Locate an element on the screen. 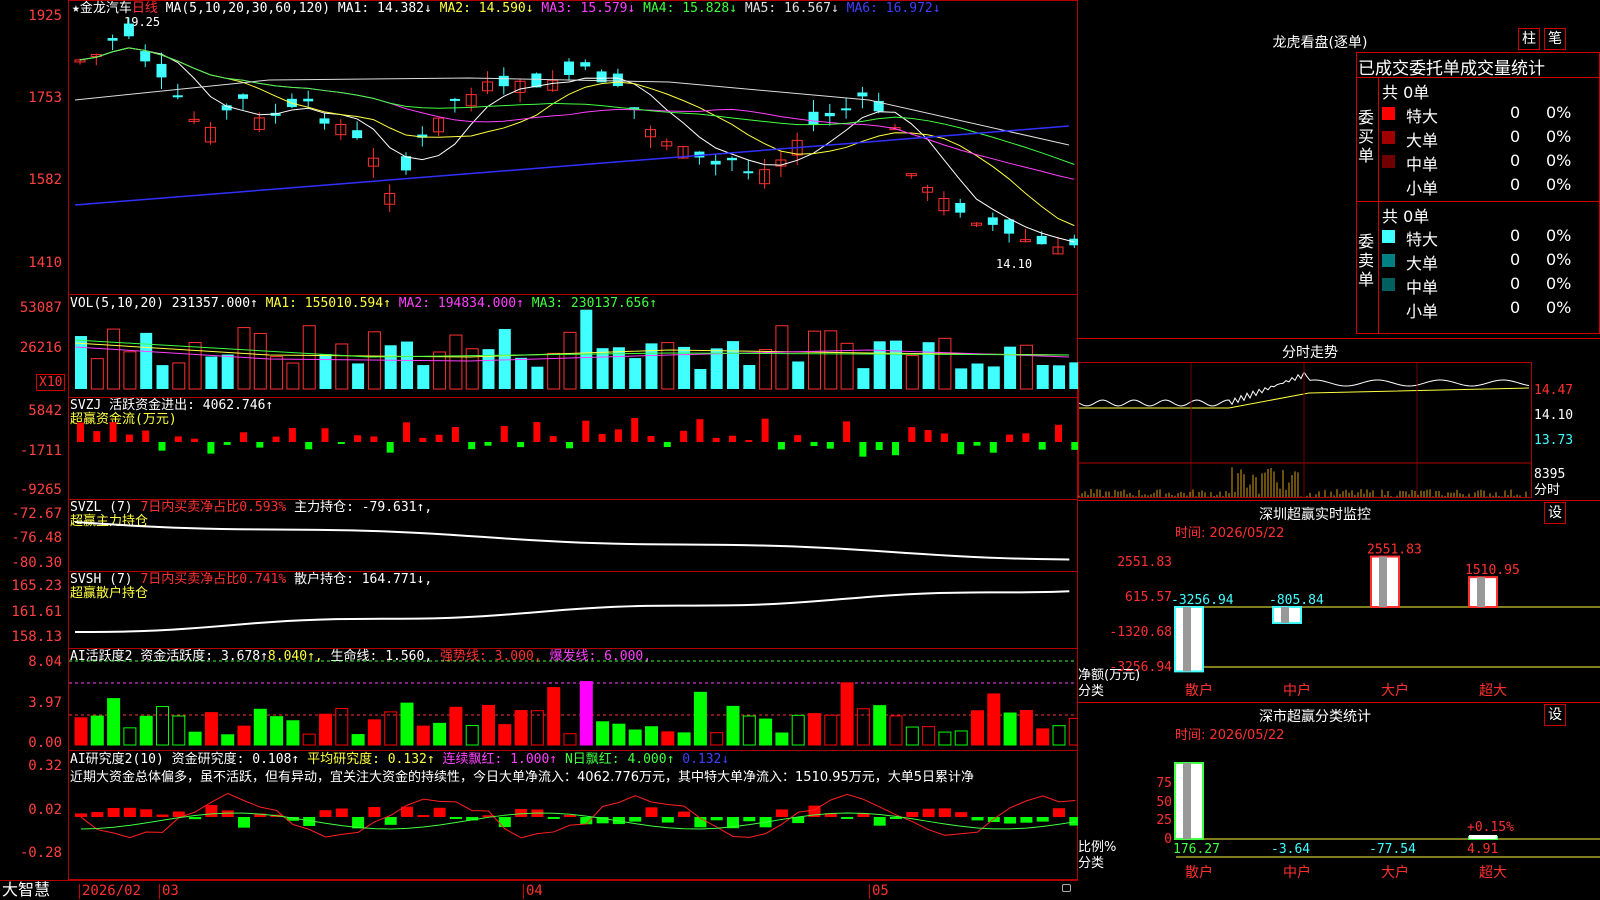 Image resolution: width=1600 pixels, height=900 pixels. ma6-line is located at coordinates (572, 165).